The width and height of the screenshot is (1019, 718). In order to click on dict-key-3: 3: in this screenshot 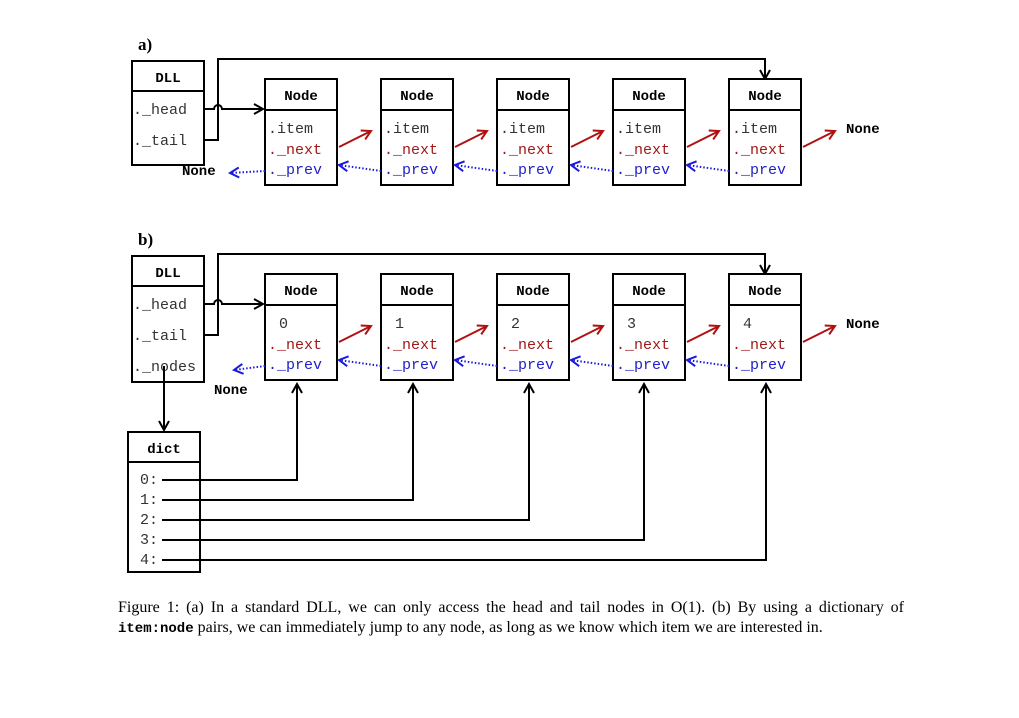, I will do `click(149, 540)`.